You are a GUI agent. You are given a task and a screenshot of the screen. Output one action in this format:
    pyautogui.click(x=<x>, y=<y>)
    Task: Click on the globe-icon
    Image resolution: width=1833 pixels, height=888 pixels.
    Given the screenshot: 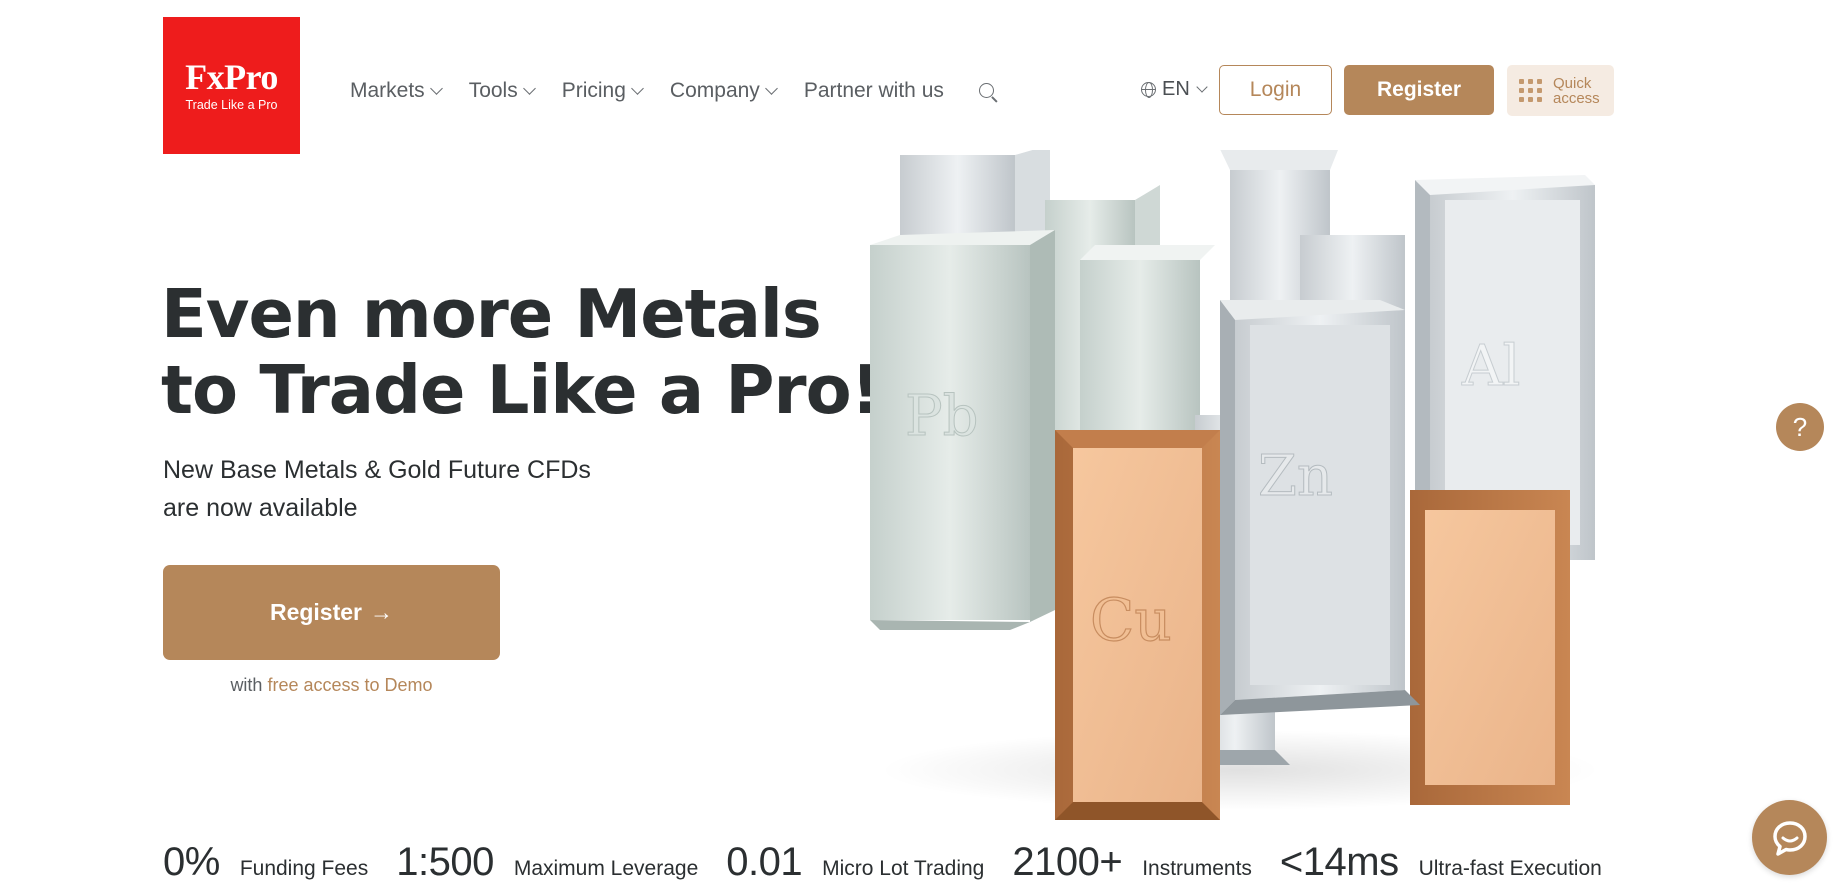 What is the action you would take?
    pyautogui.click(x=1148, y=90)
    